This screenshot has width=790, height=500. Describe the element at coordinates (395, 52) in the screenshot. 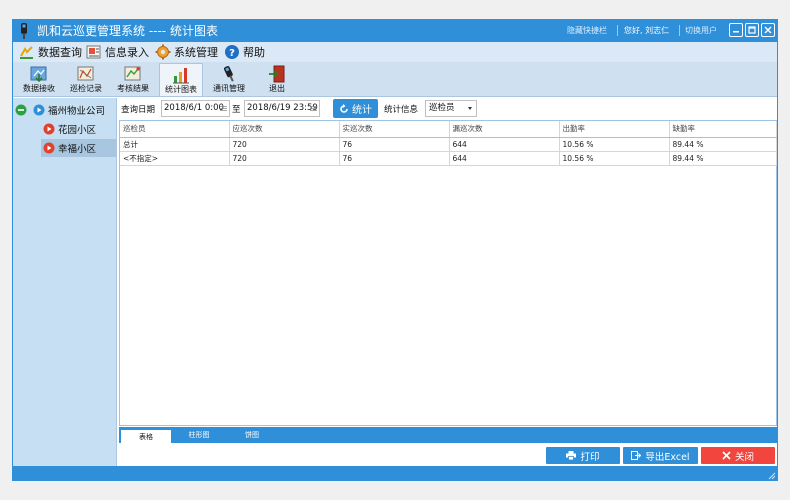

I see `menu-bar: 数据查询 信息录入 系统管理 ? 帮助` at that location.